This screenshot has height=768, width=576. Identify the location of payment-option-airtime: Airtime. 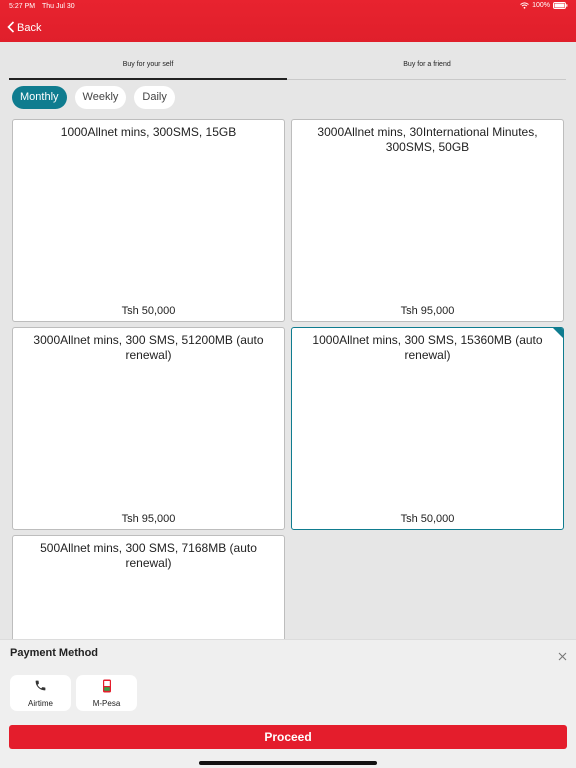
(40, 693).